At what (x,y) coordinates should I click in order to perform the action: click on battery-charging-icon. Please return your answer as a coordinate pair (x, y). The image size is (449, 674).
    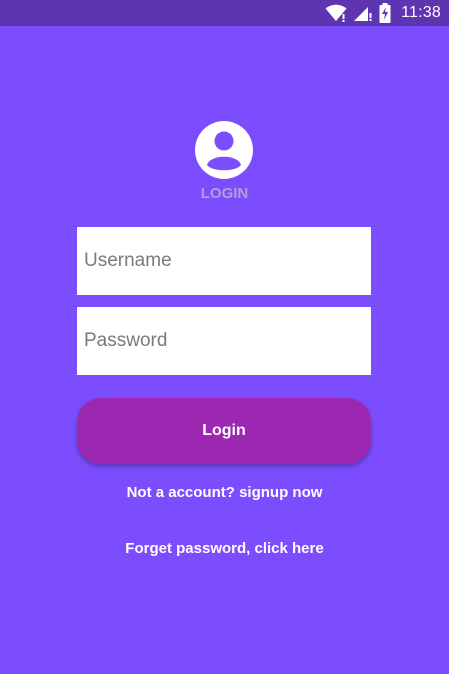
    Looking at the image, I should click on (385, 13).